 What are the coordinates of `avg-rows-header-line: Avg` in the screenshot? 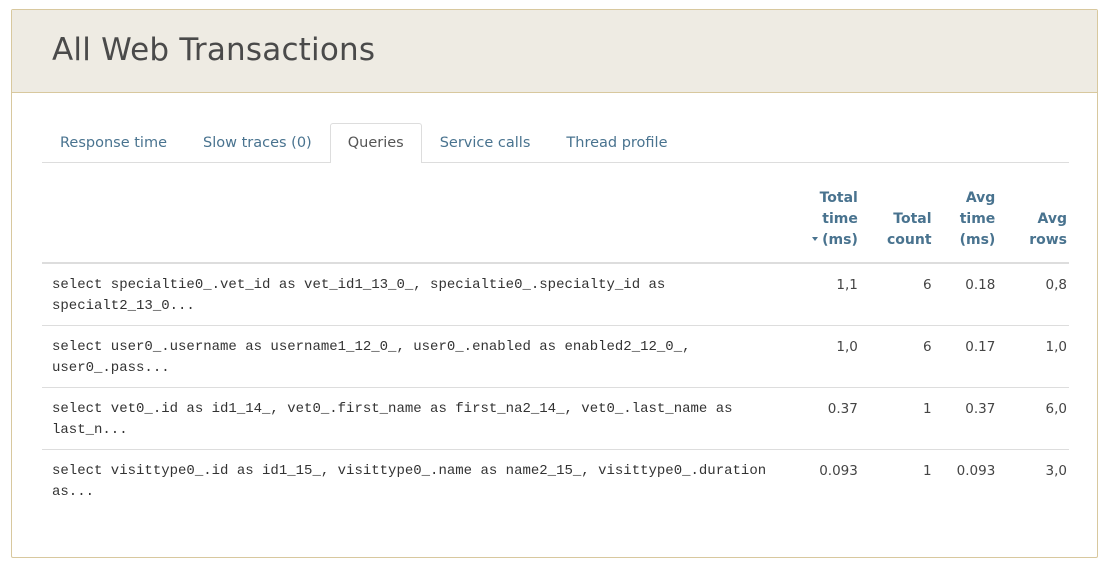 It's located at (1052, 219).